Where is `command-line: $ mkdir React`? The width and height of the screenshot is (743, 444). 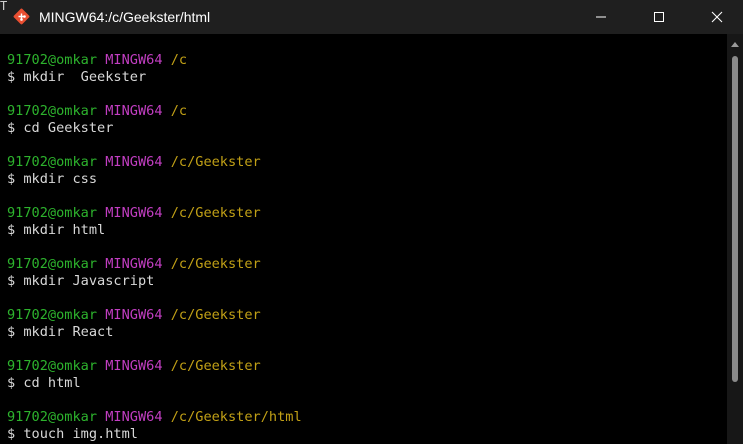
command-line: $ mkdir React is located at coordinates (60, 332).